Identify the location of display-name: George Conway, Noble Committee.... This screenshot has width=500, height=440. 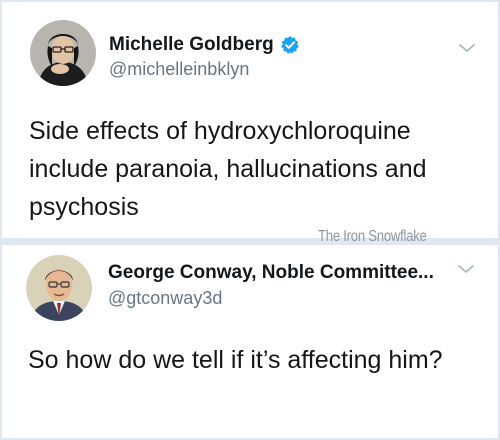
(271, 273).